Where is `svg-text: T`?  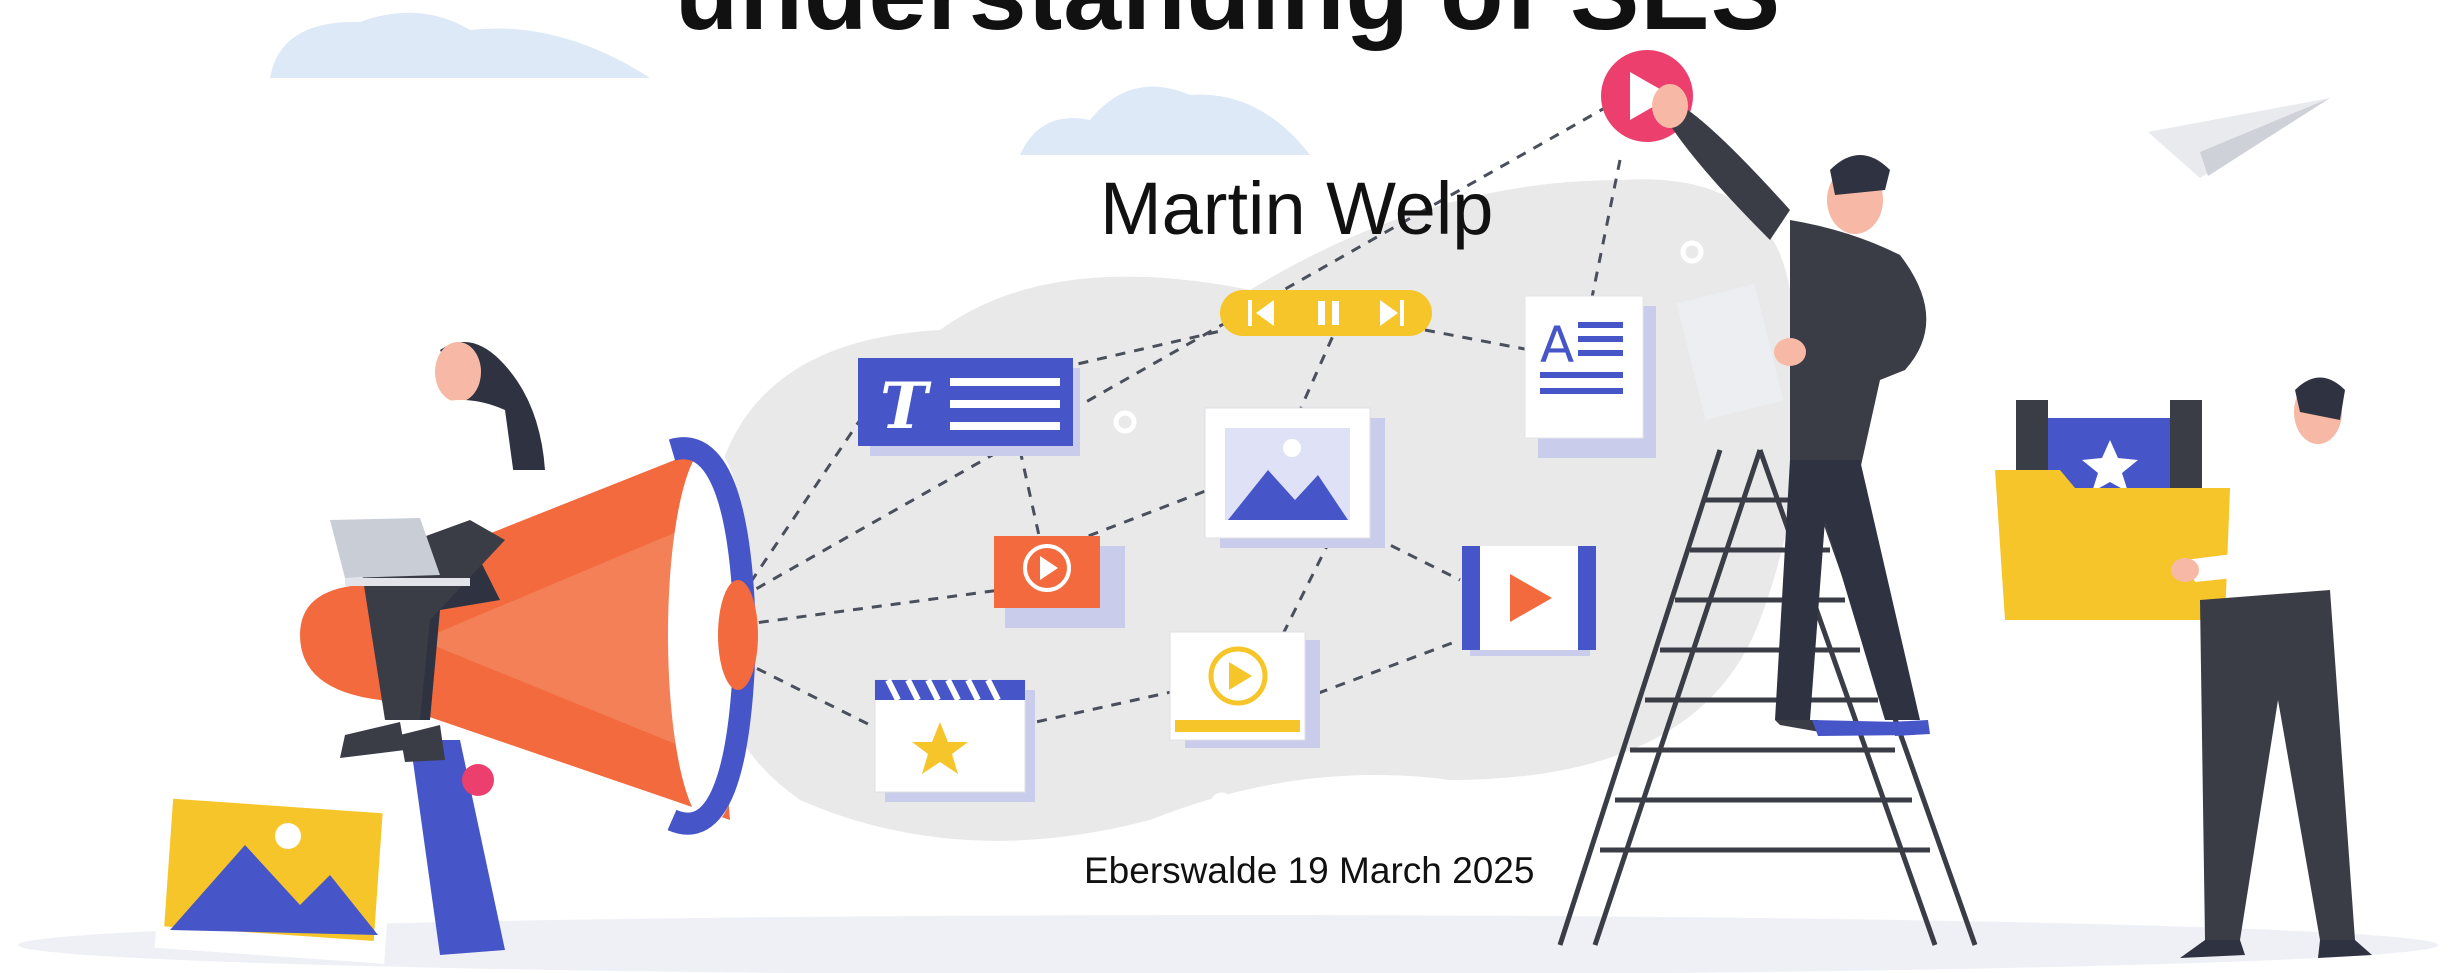
svg-text: T is located at coordinates (906, 406).